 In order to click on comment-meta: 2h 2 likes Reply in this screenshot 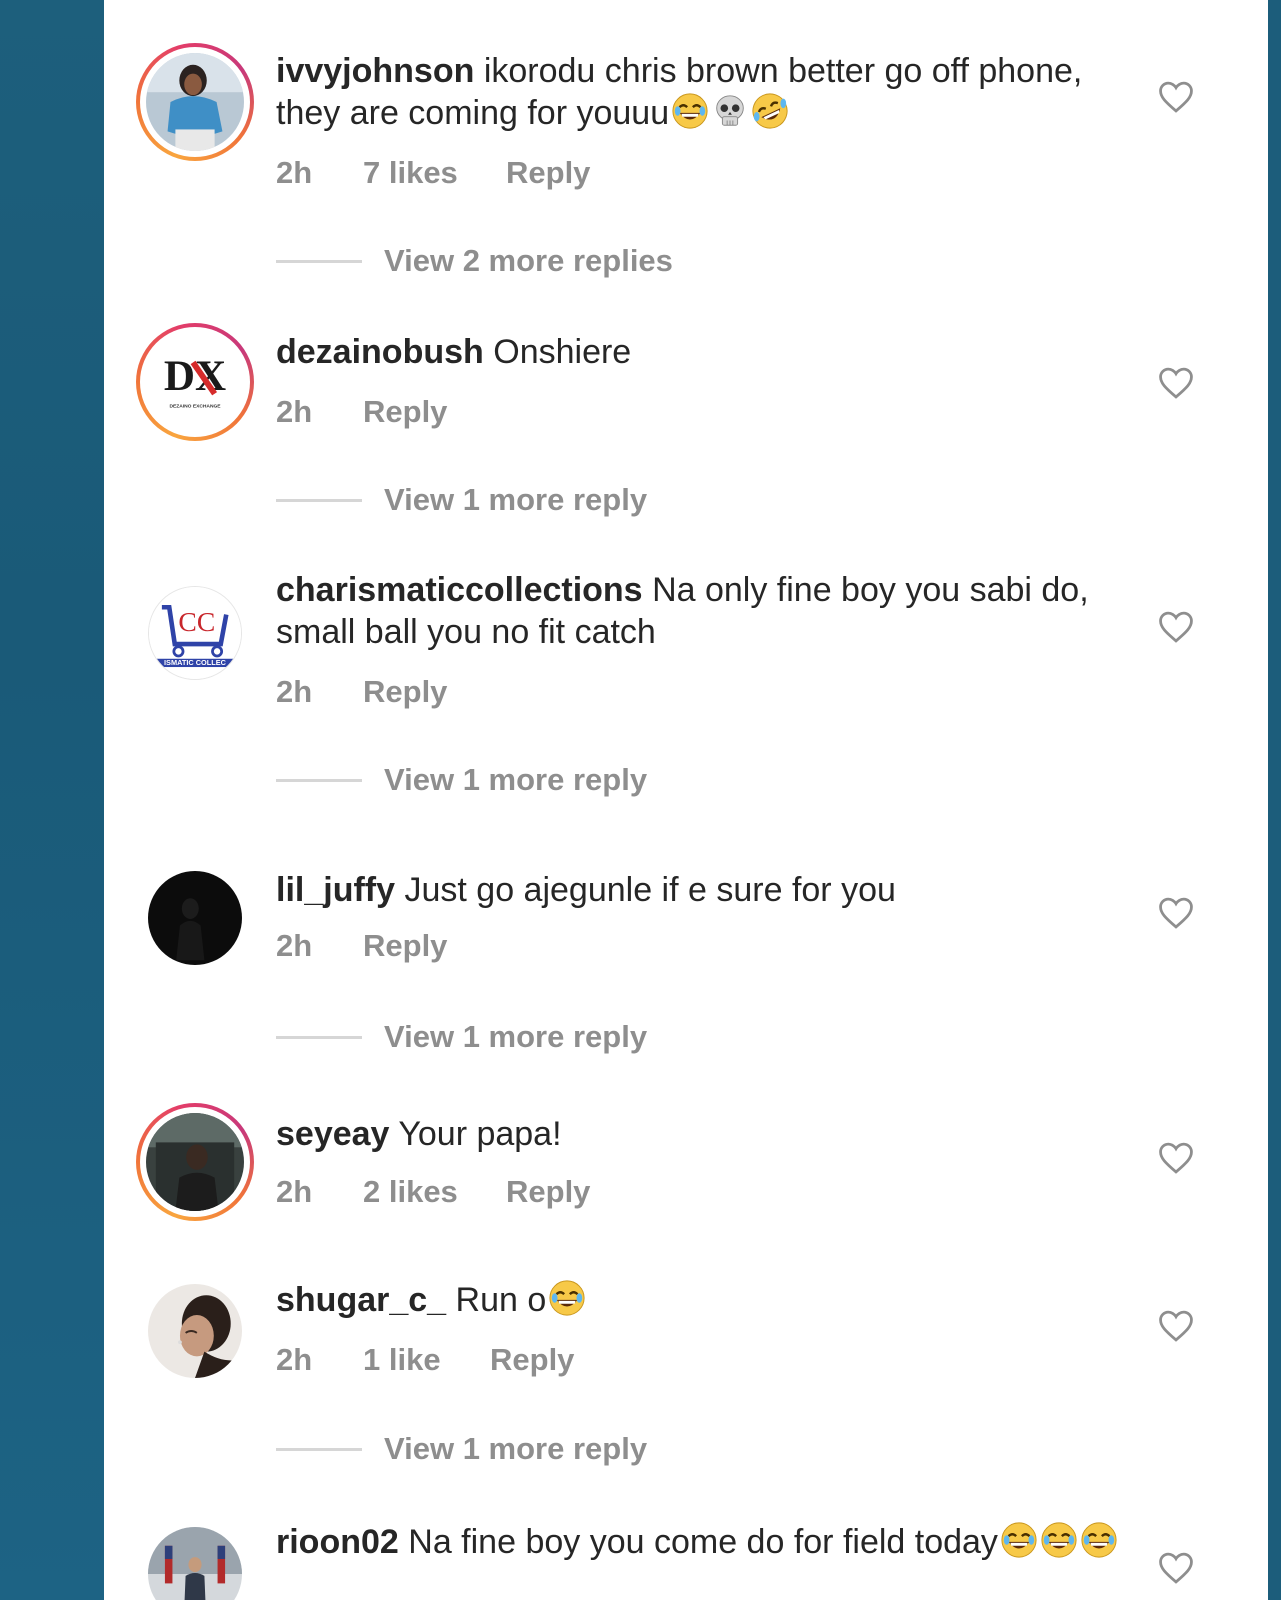, I will do `click(433, 1192)`.